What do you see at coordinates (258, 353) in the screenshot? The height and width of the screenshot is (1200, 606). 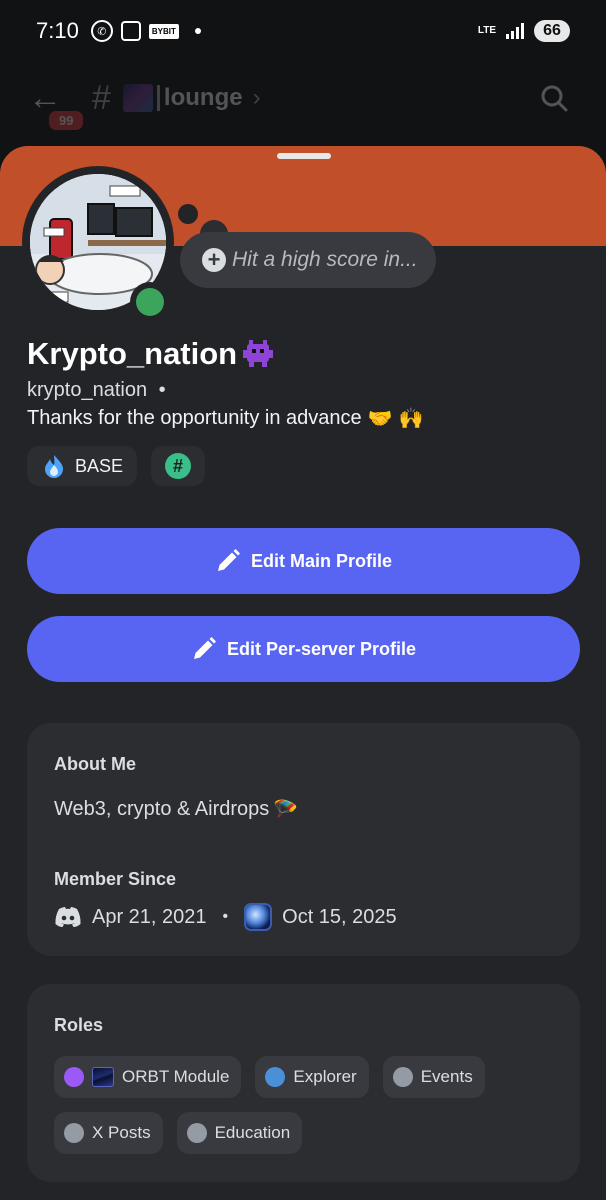 I see `space-invader-icon` at bounding box center [258, 353].